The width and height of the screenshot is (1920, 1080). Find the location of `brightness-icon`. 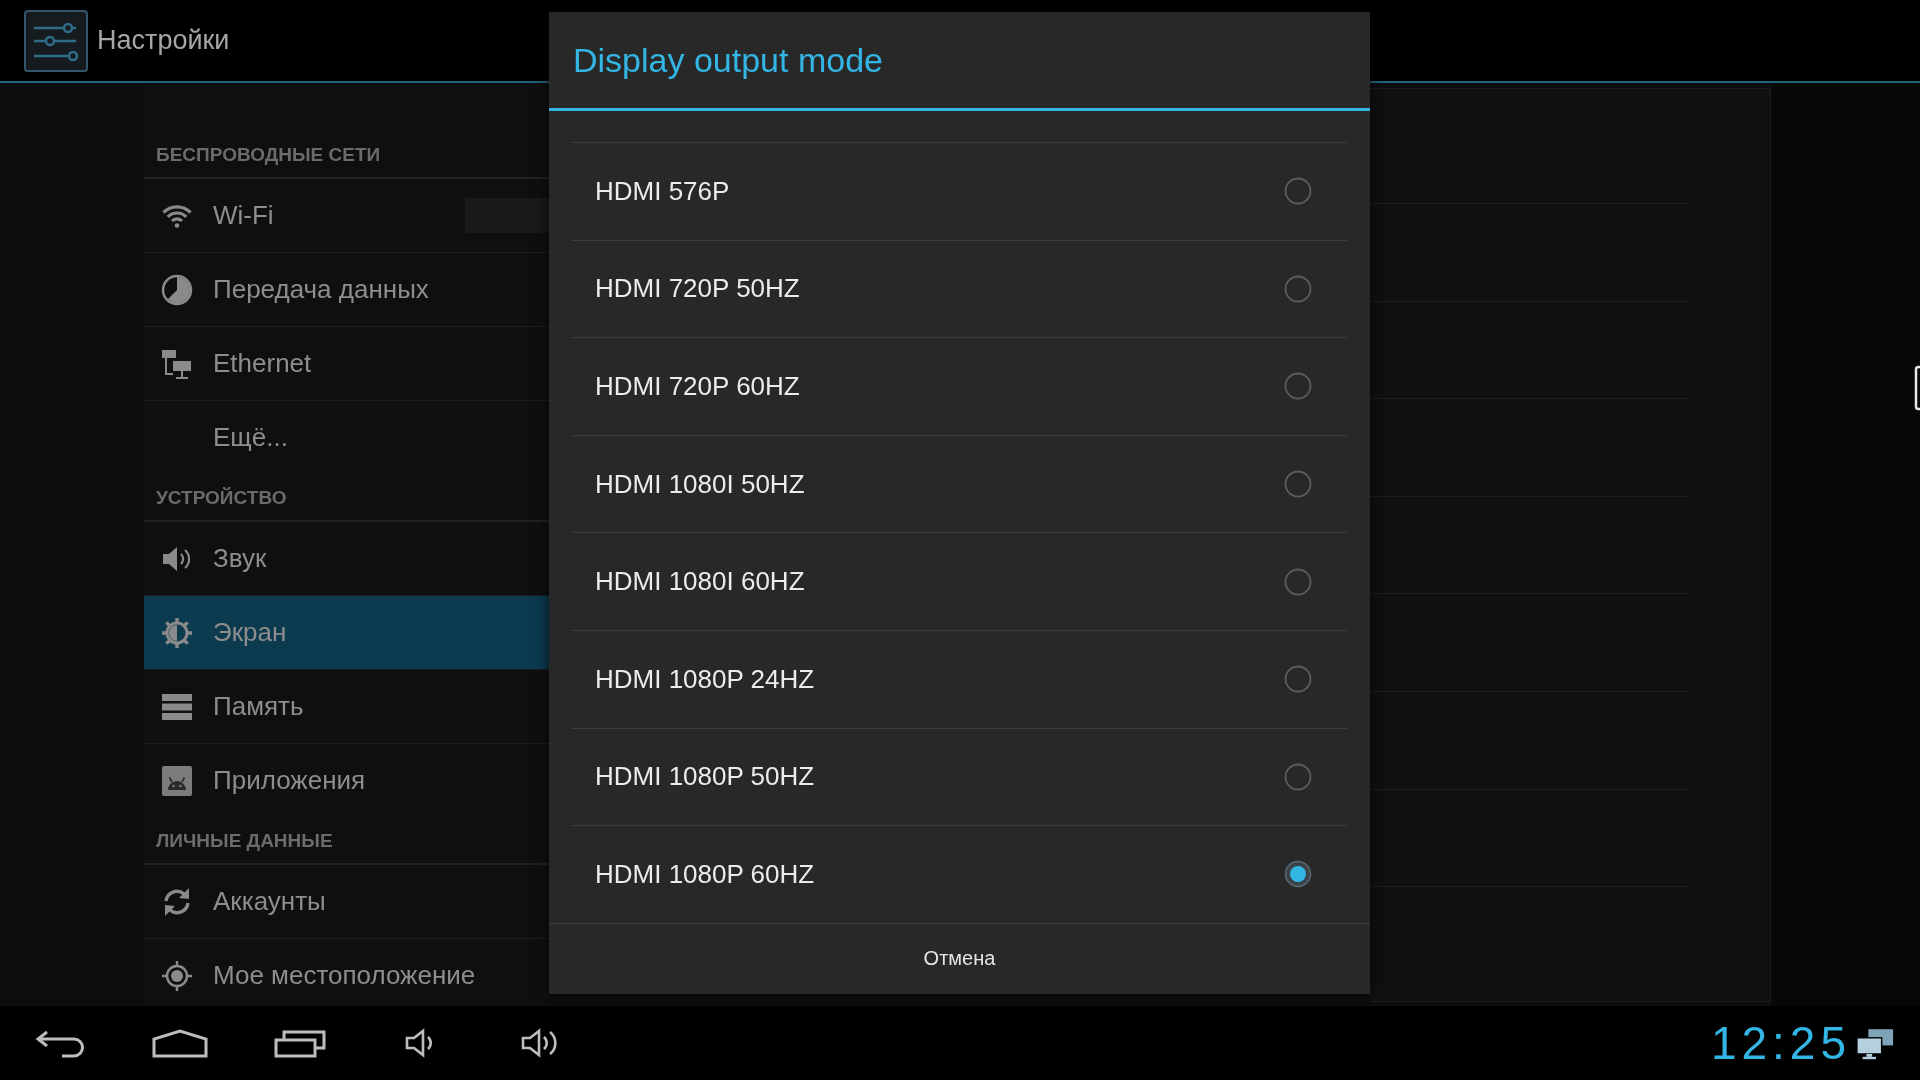

brightness-icon is located at coordinates (177, 632).